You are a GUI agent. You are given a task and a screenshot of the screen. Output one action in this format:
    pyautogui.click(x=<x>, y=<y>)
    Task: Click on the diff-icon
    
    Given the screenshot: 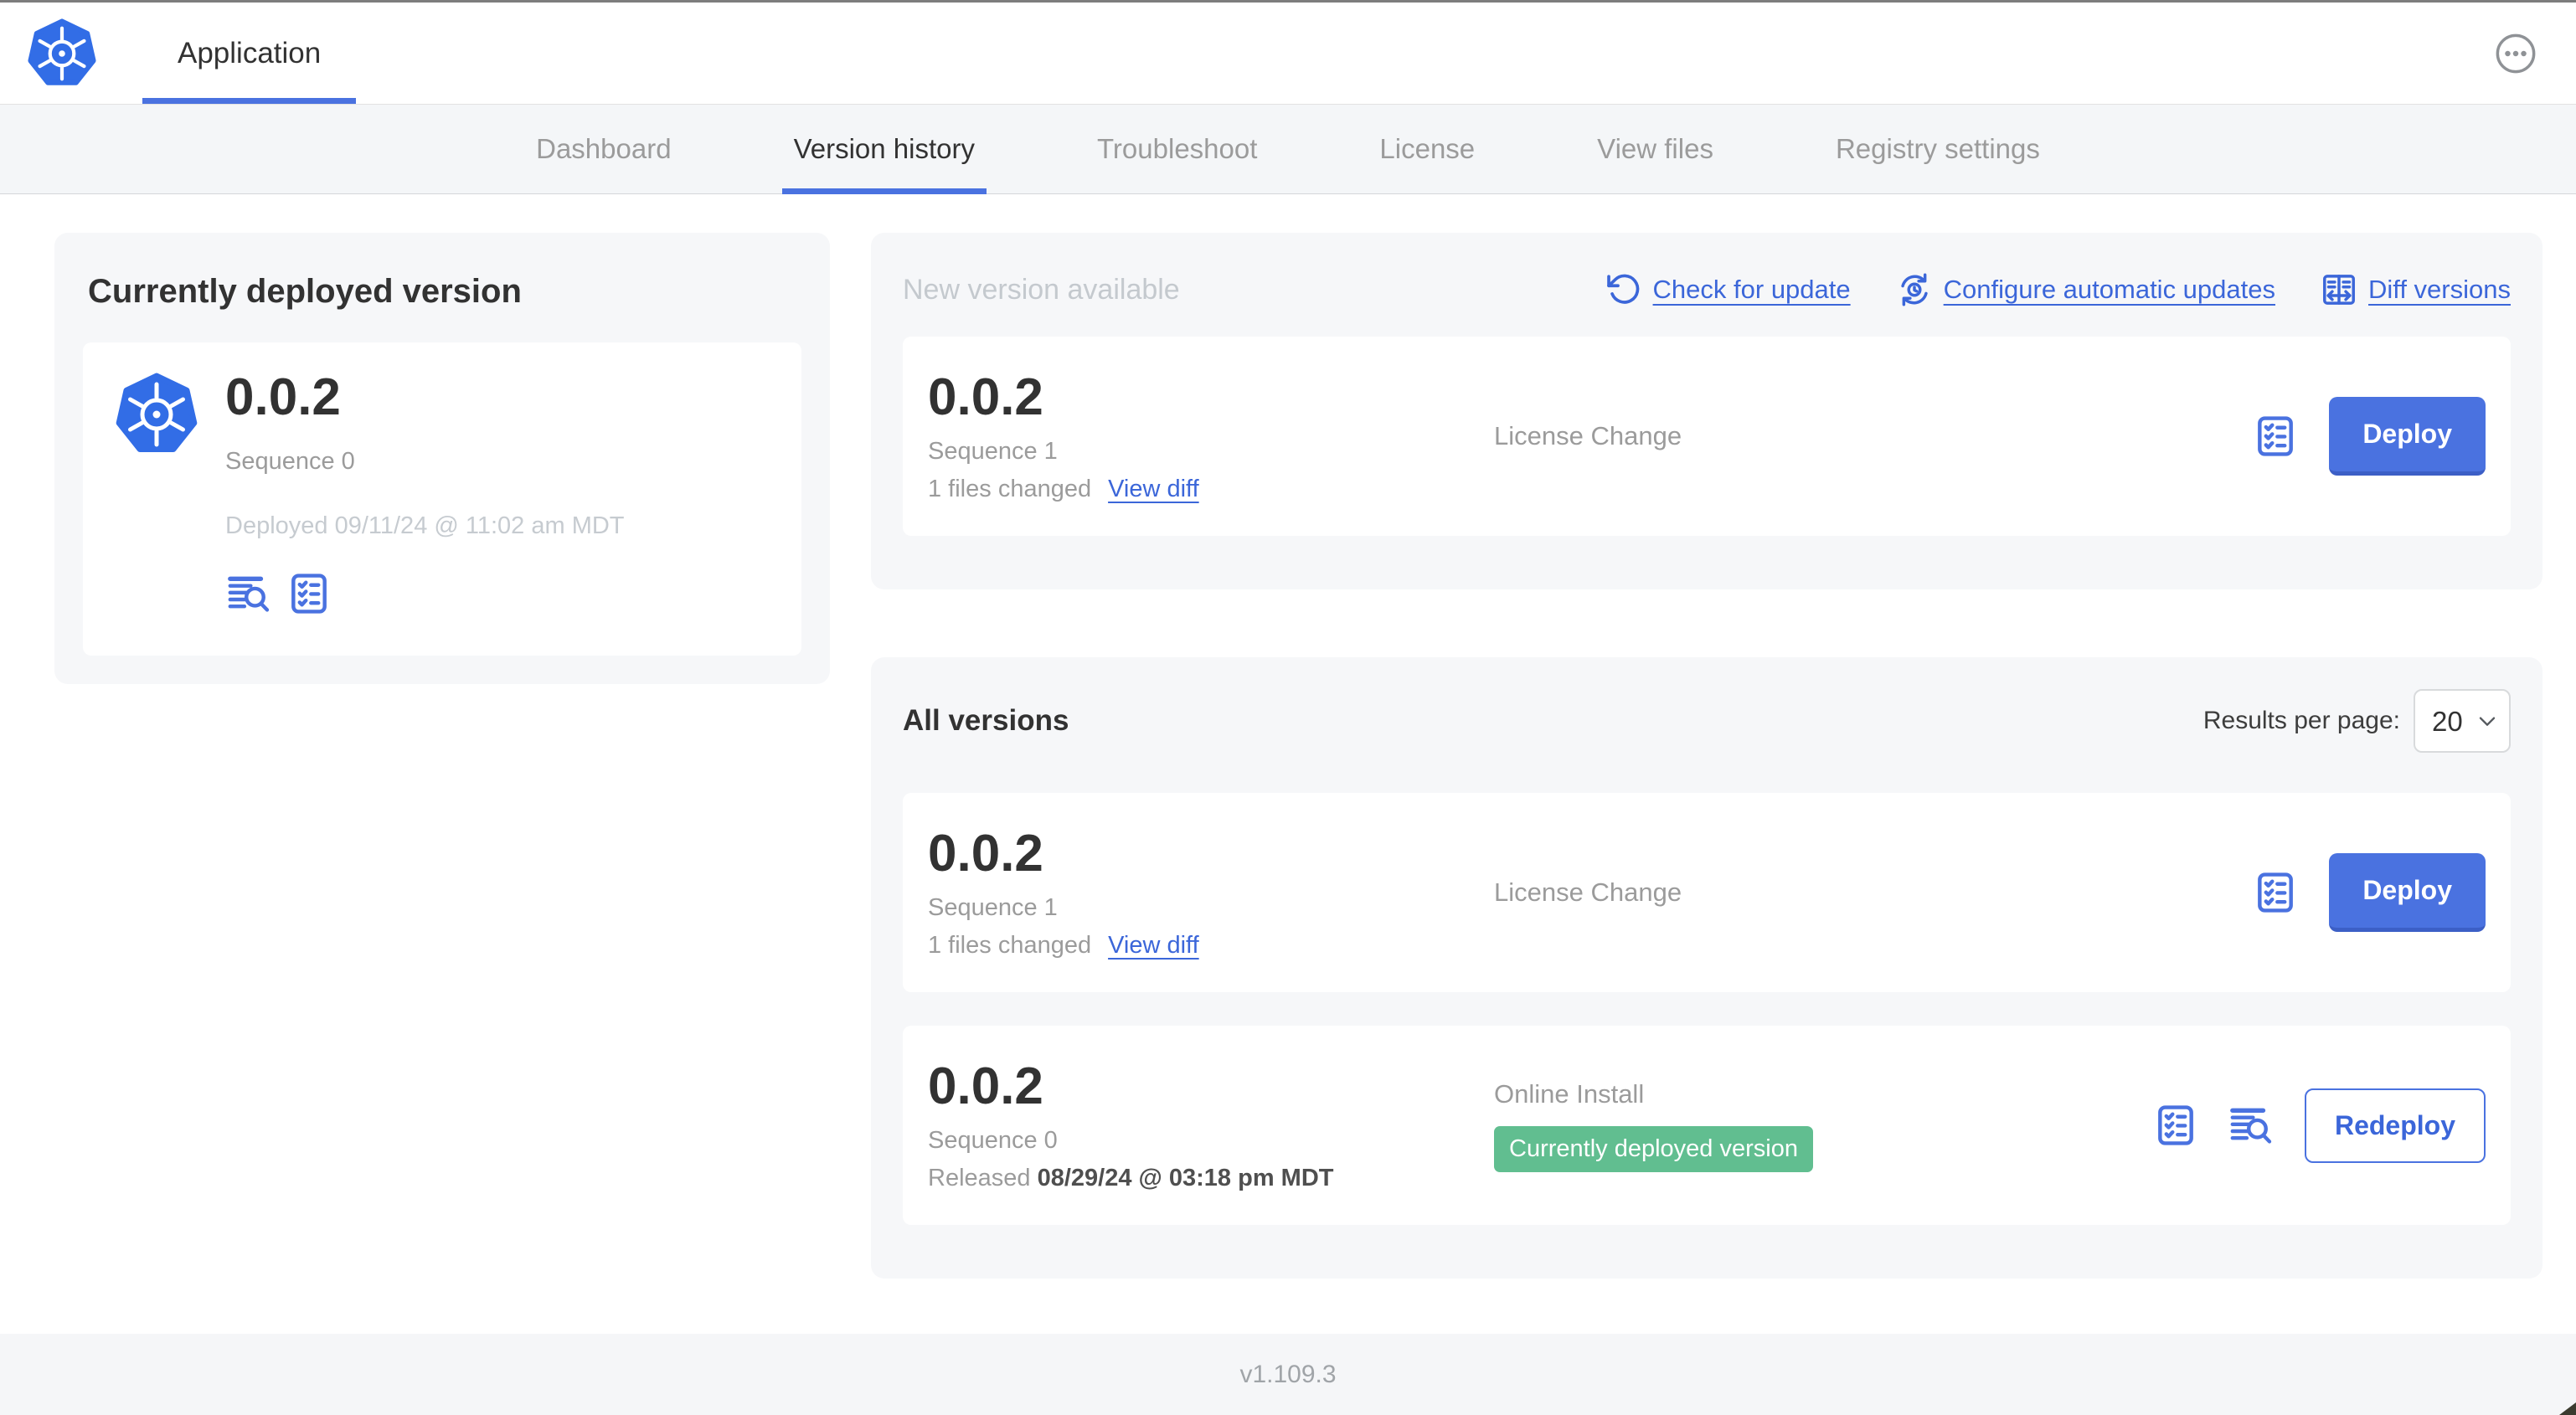 What is the action you would take?
    pyautogui.click(x=2339, y=289)
    